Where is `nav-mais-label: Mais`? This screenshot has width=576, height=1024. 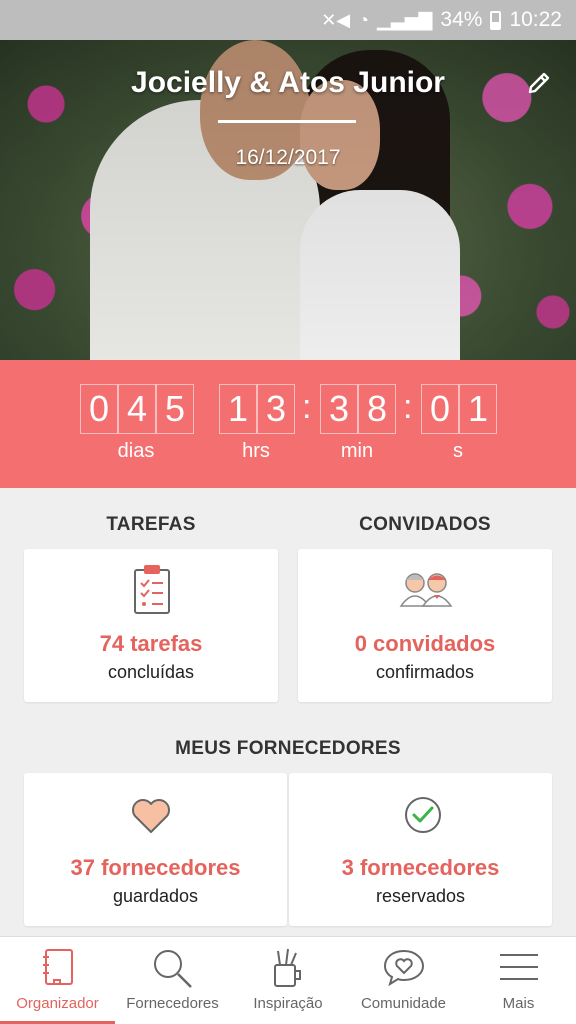
nav-mais-label: Mais is located at coordinates (518, 1003).